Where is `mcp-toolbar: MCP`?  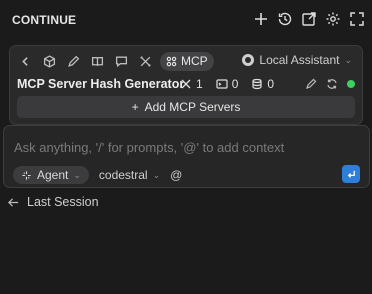
mcp-toolbar: MCP is located at coordinates (115, 61).